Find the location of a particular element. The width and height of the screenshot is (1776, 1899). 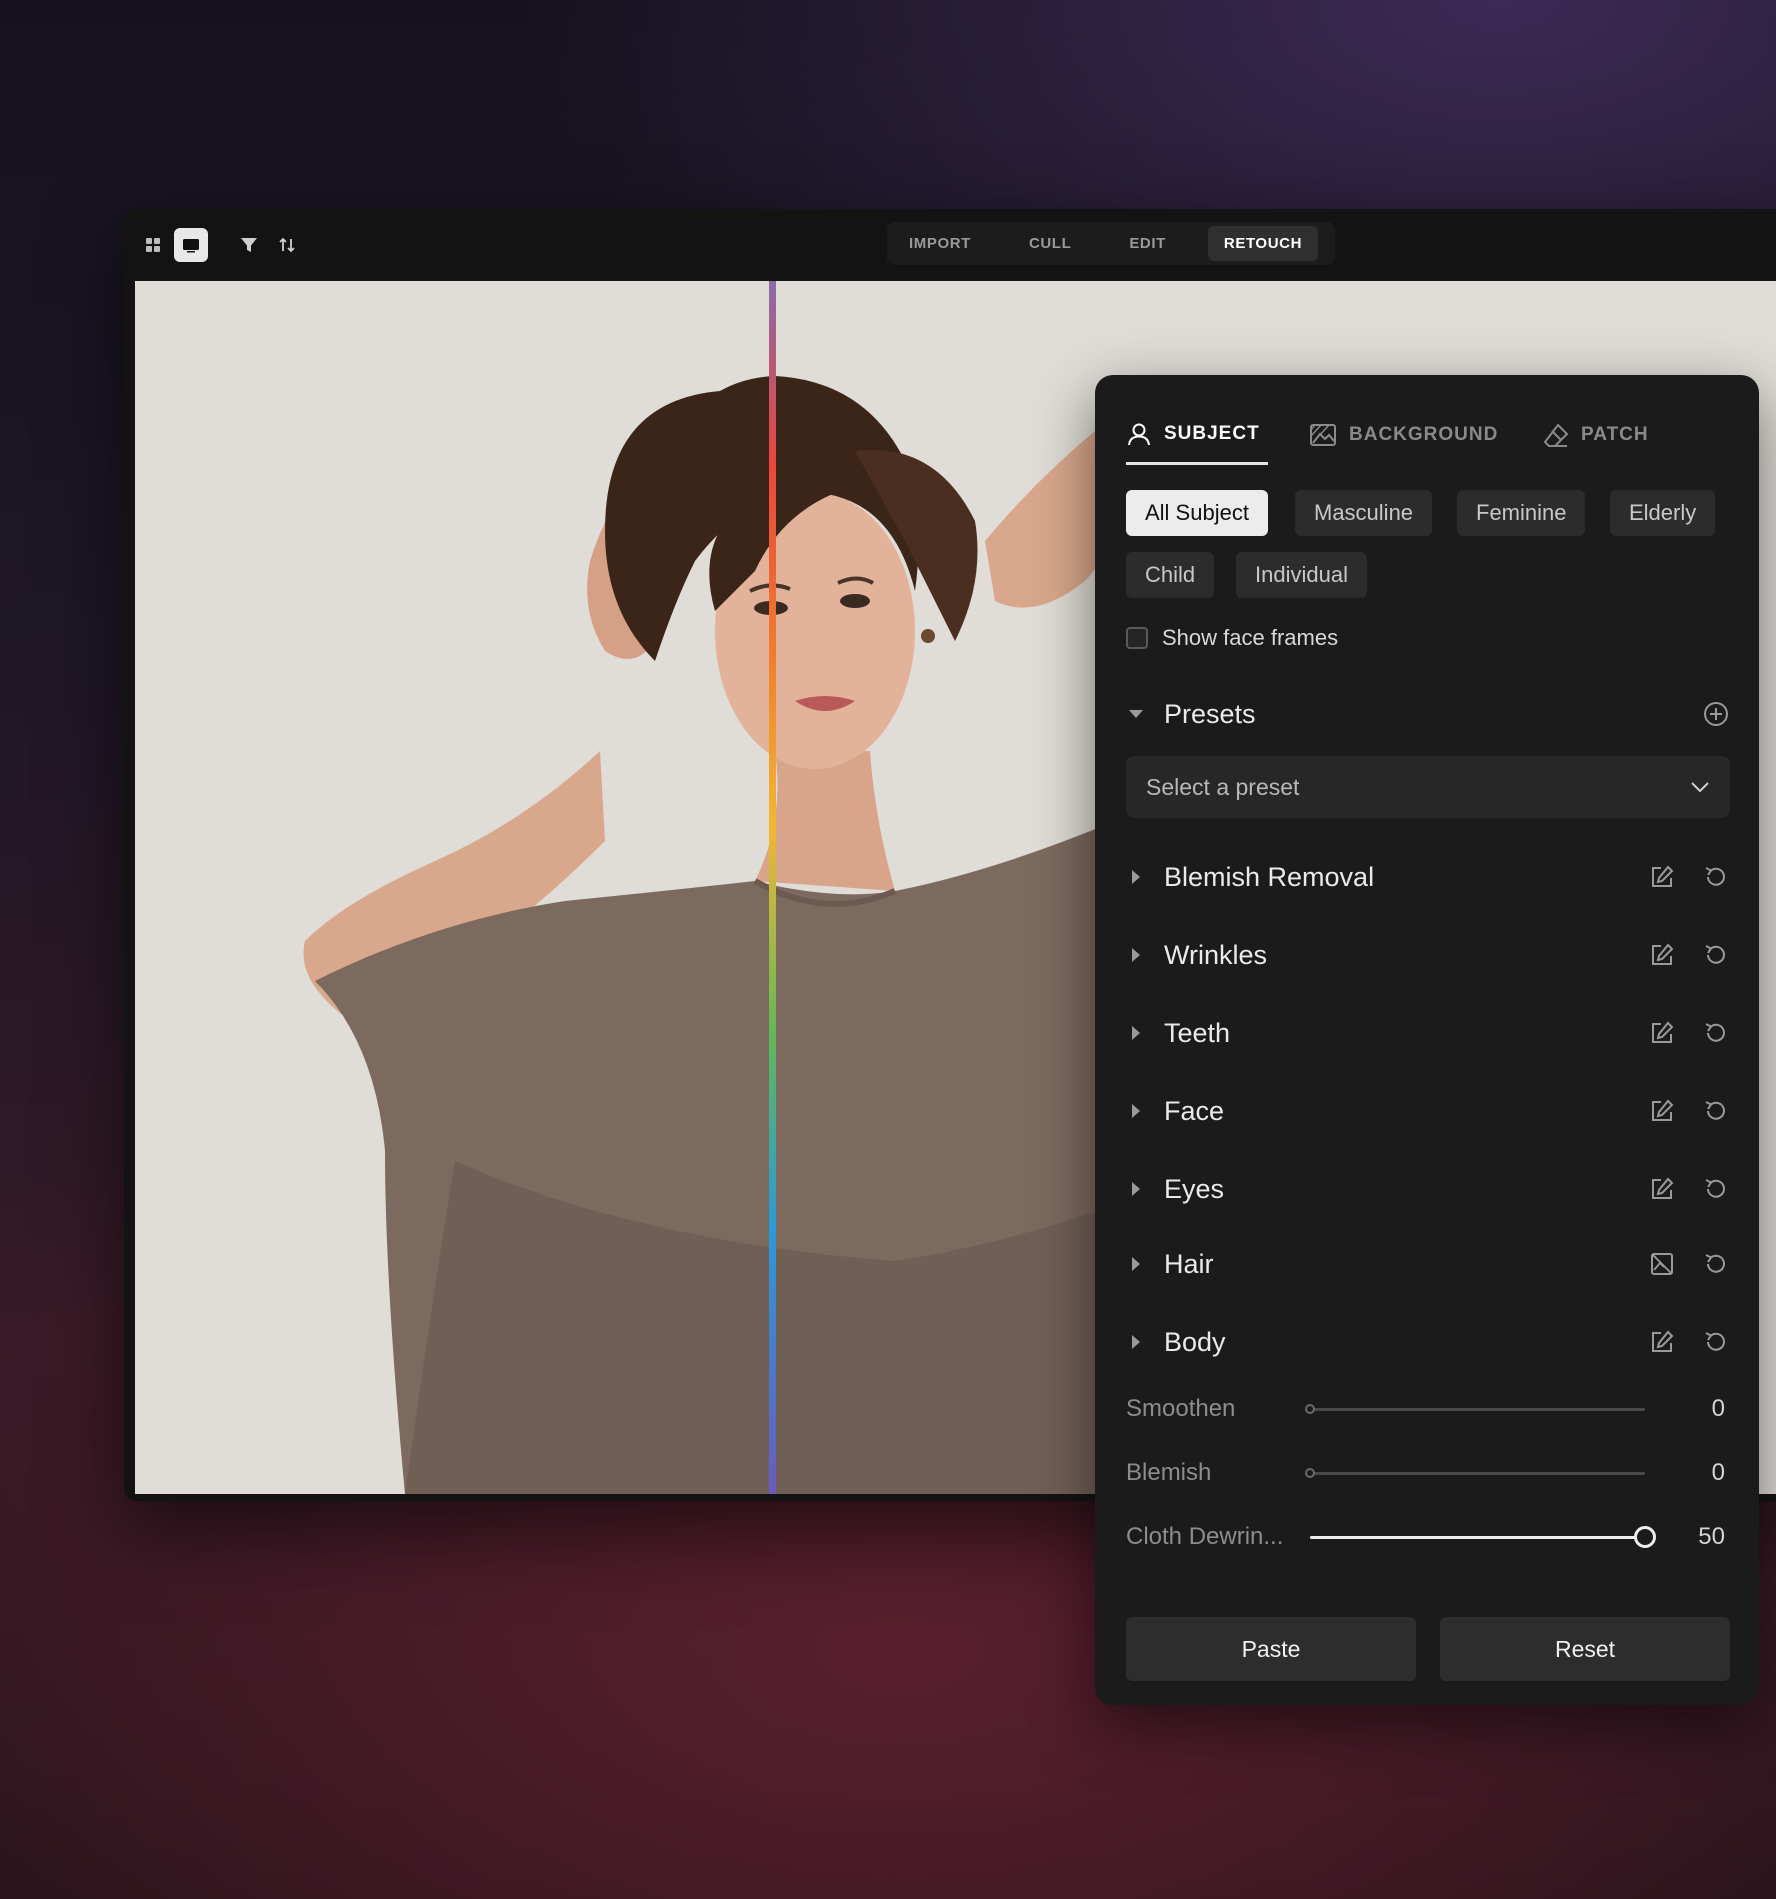

tab-background: BACKGROUND is located at coordinates (1403, 435).